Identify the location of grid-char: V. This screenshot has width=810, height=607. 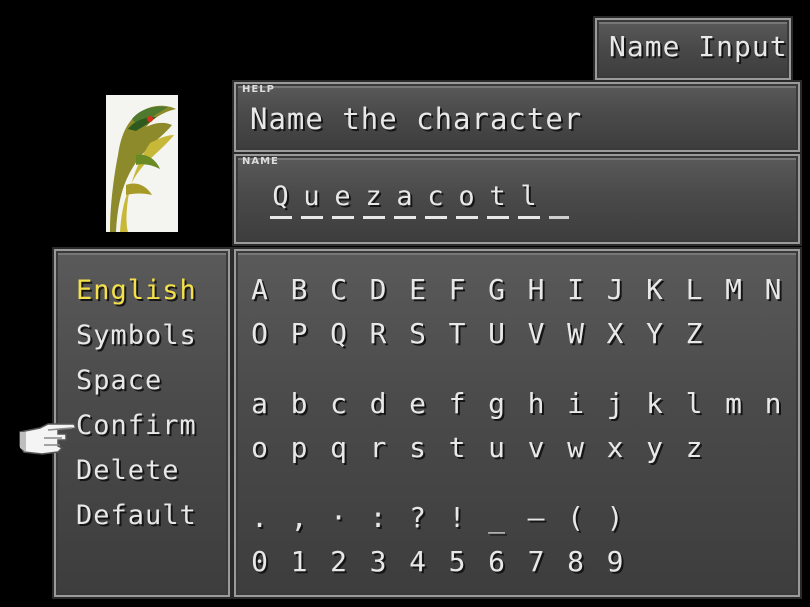
(537, 333).